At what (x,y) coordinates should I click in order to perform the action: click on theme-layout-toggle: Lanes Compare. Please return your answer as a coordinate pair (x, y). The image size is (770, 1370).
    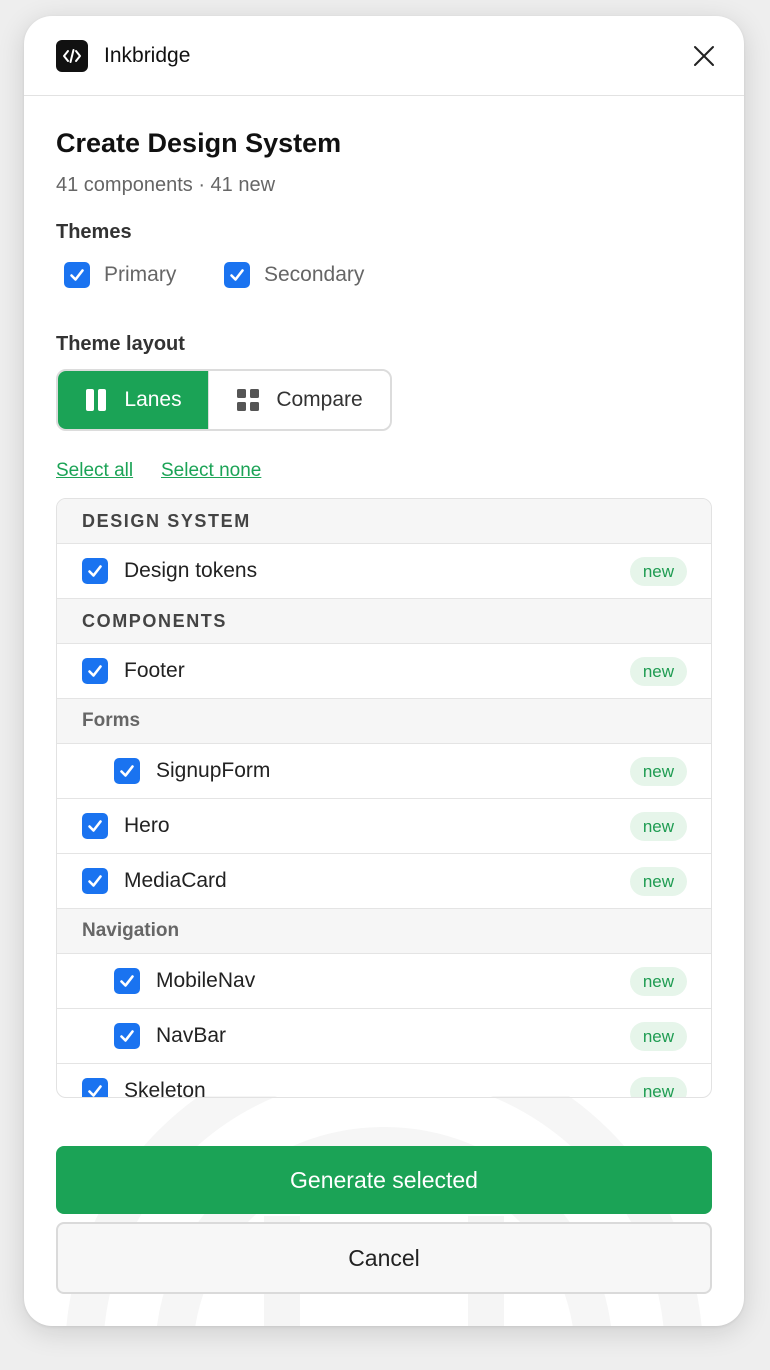
    Looking at the image, I should click on (224, 400).